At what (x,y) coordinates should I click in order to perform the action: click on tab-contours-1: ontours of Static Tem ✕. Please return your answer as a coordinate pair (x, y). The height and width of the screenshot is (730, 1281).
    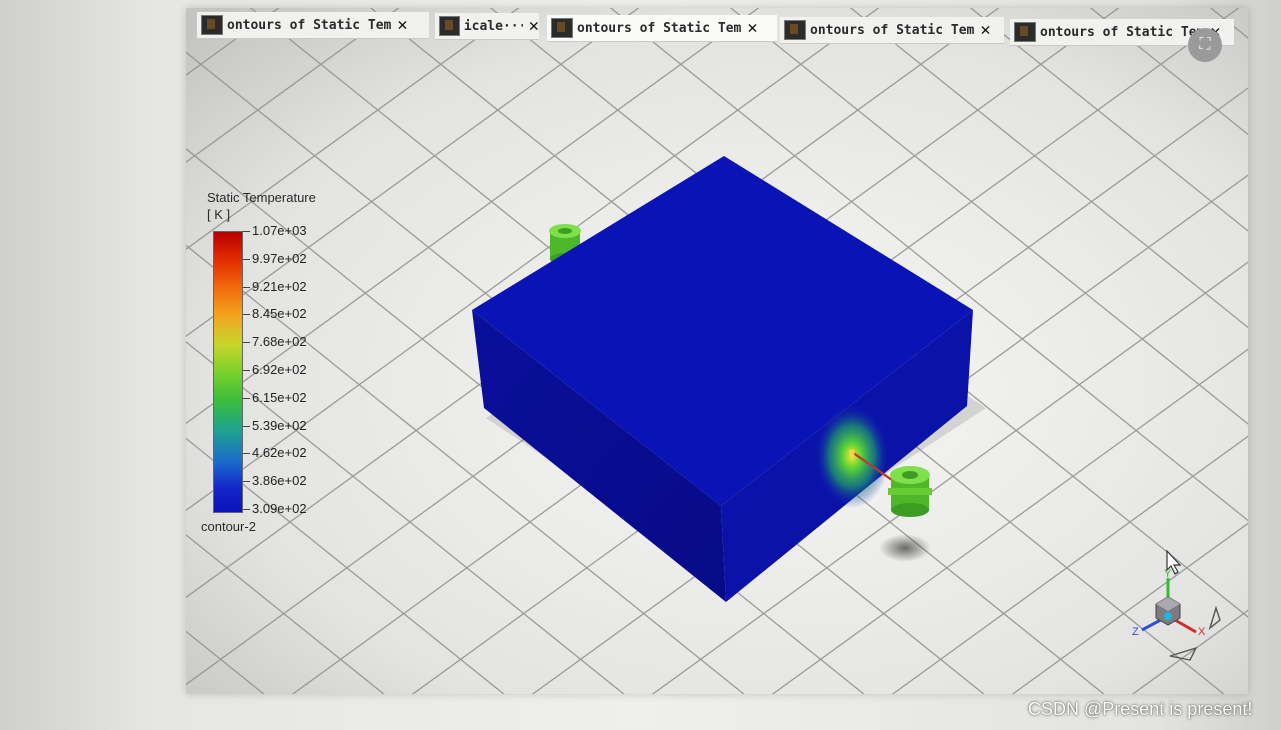
    Looking at the image, I should click on (313, 25).